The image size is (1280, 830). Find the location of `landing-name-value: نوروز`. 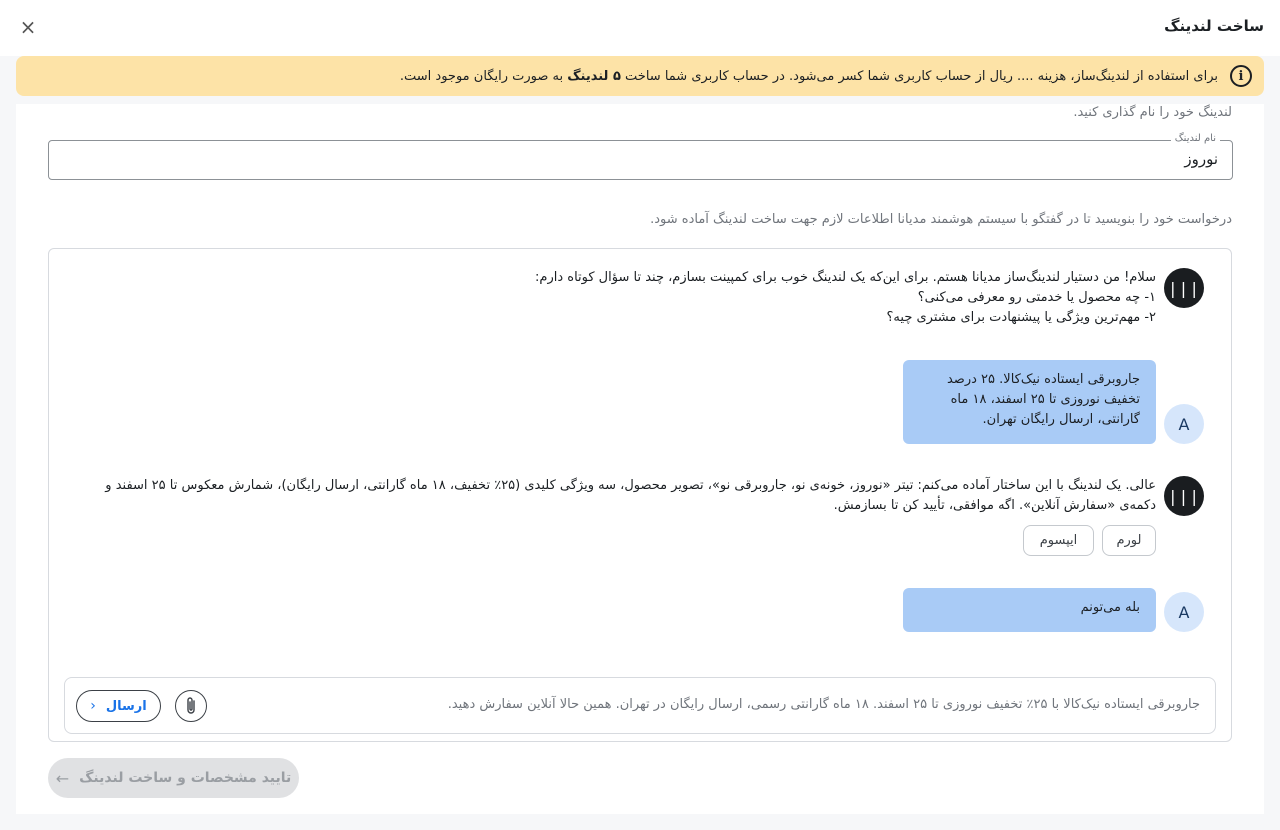

landing-name-value: نوروز is located at coordinates (1201, 159).